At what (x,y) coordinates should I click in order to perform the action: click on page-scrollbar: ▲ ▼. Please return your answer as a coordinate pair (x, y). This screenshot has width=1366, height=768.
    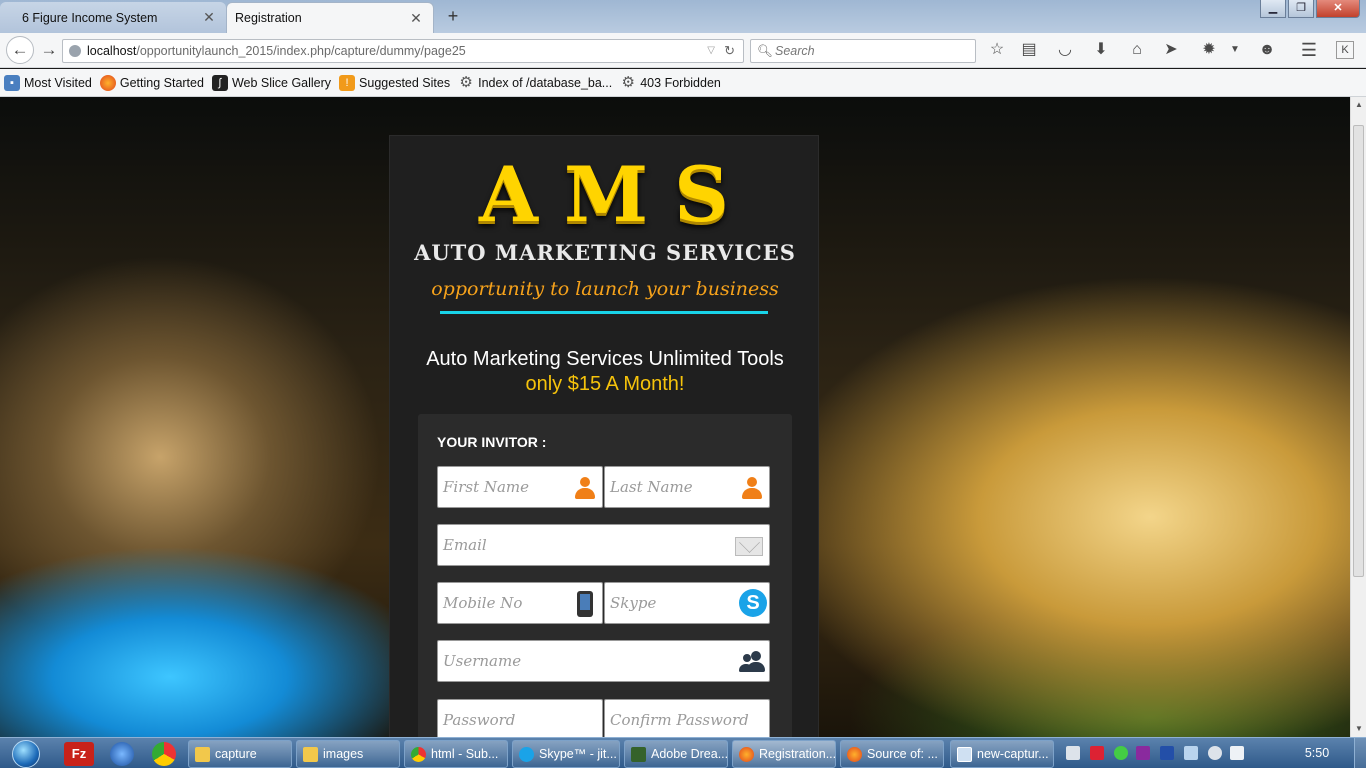
    Looking at the image, I should click on (1358, 417).